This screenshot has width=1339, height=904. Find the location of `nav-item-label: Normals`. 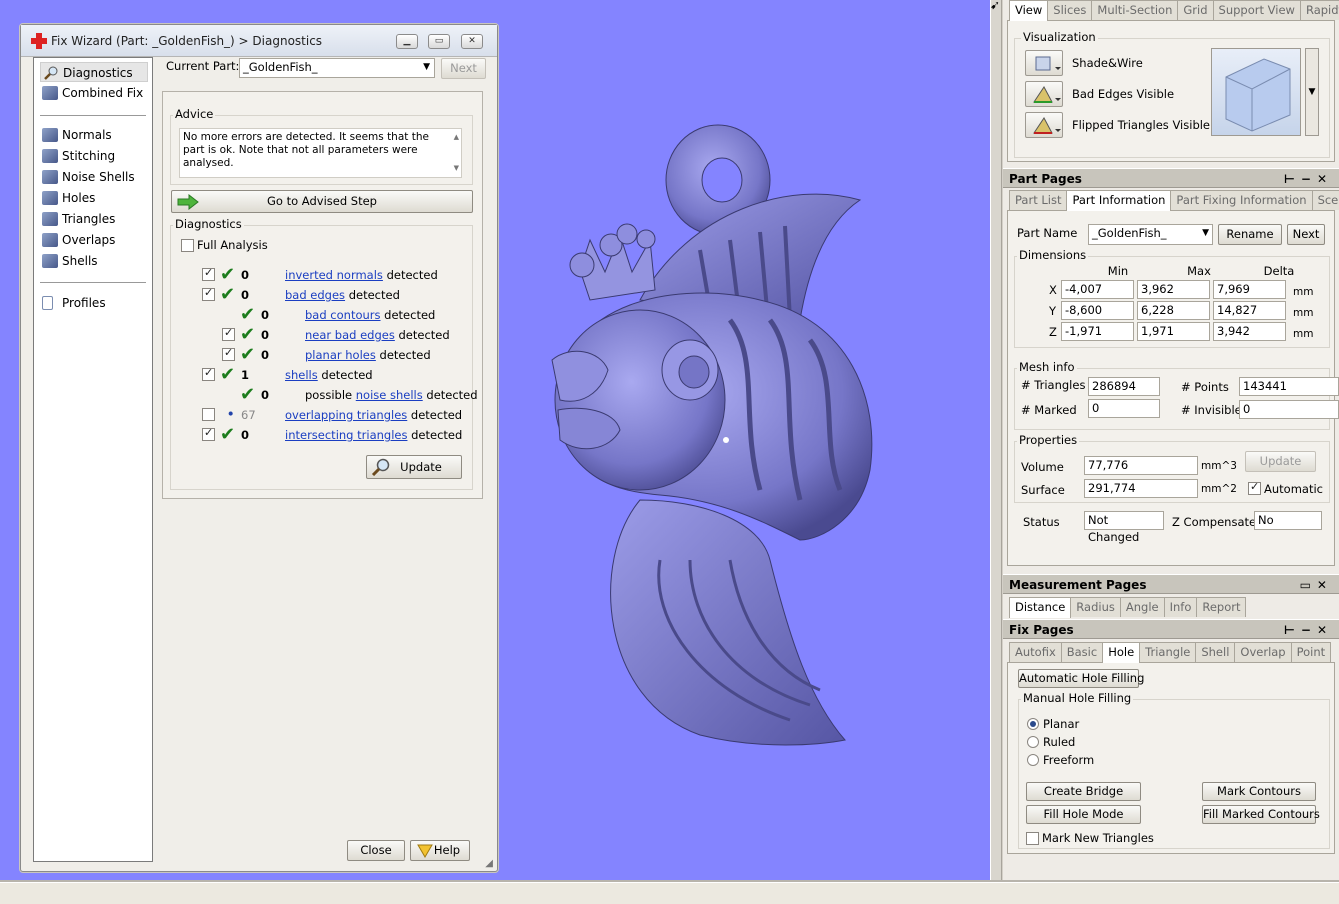

nav-item-label: Normals is located at coordinates (87, 135).